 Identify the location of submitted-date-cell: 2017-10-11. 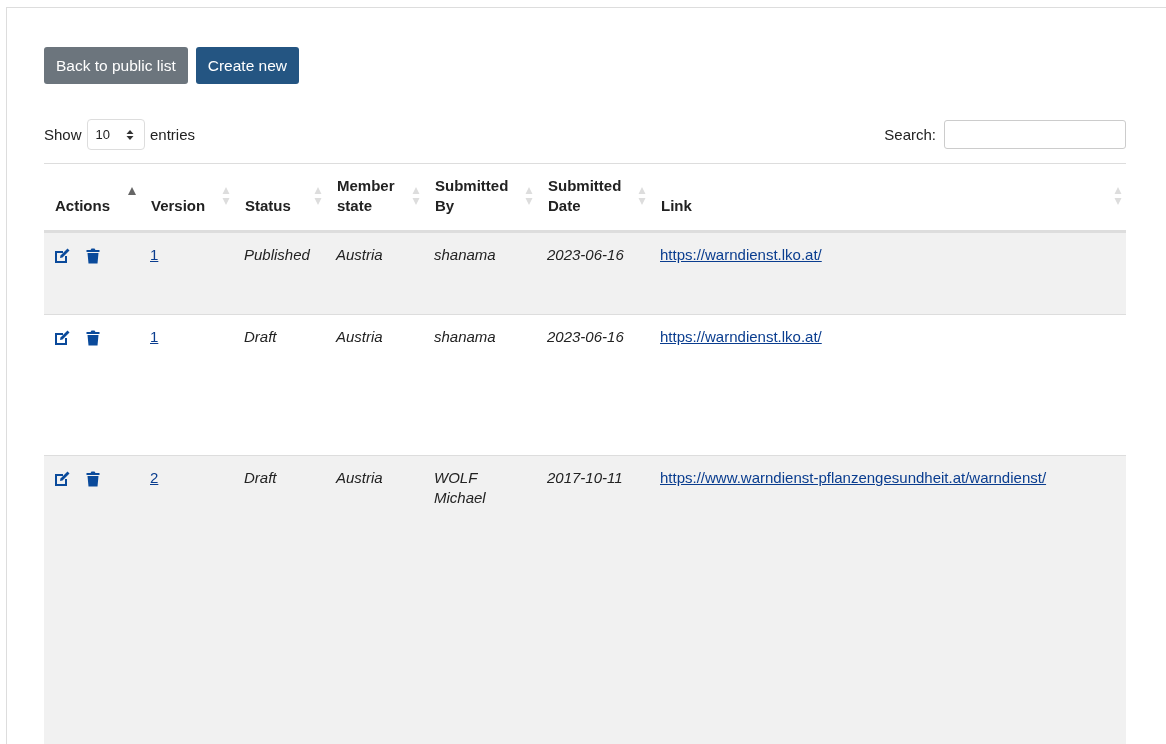
(585, 477).